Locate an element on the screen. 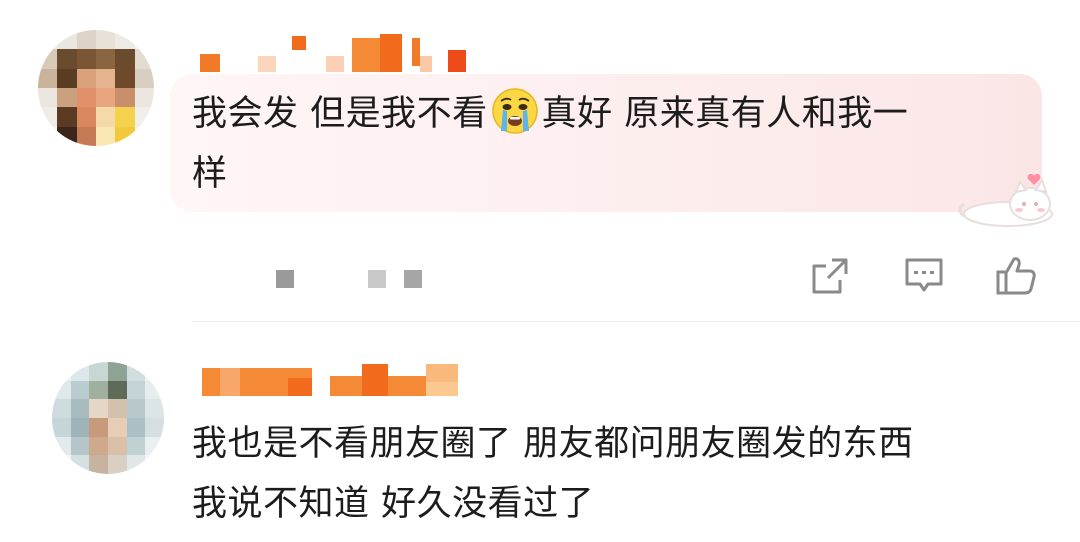 The height and width of the screenshot is (542, 1080). comment-text: 我也是不看朋友圈了 朋友都问朋友圈发的东西 我说不知道 好久没看过了 is located at coordinates (553, 474).